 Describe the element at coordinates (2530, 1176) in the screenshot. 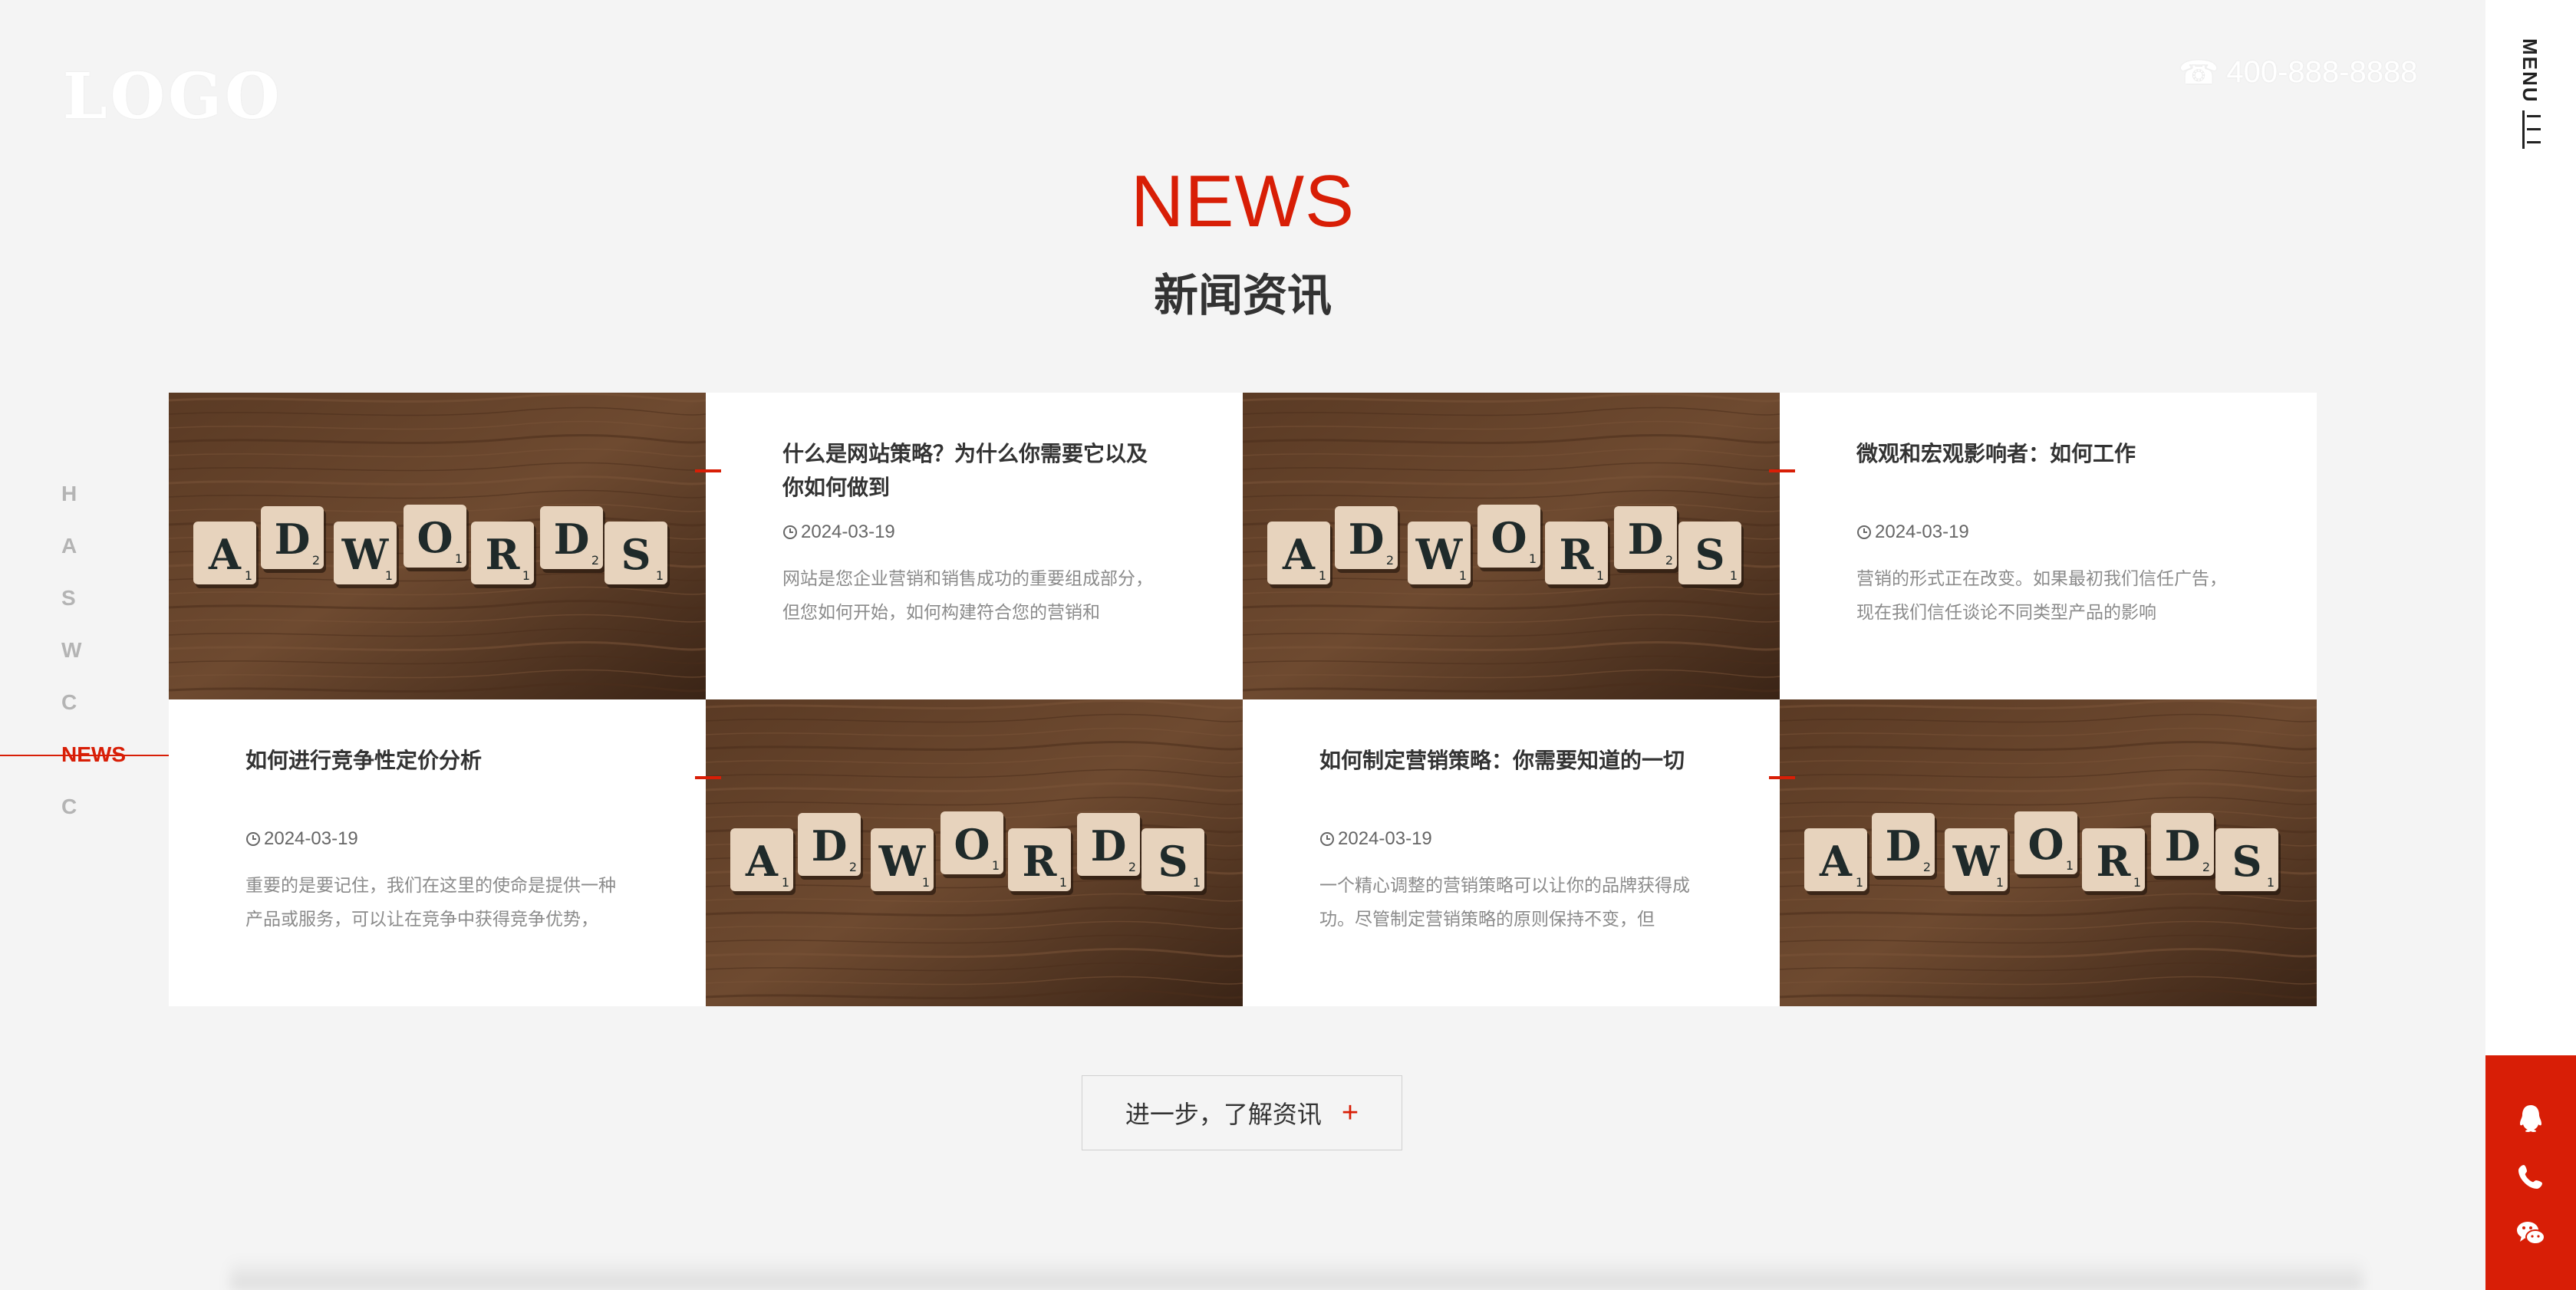

I see `phone-icon` at that location.